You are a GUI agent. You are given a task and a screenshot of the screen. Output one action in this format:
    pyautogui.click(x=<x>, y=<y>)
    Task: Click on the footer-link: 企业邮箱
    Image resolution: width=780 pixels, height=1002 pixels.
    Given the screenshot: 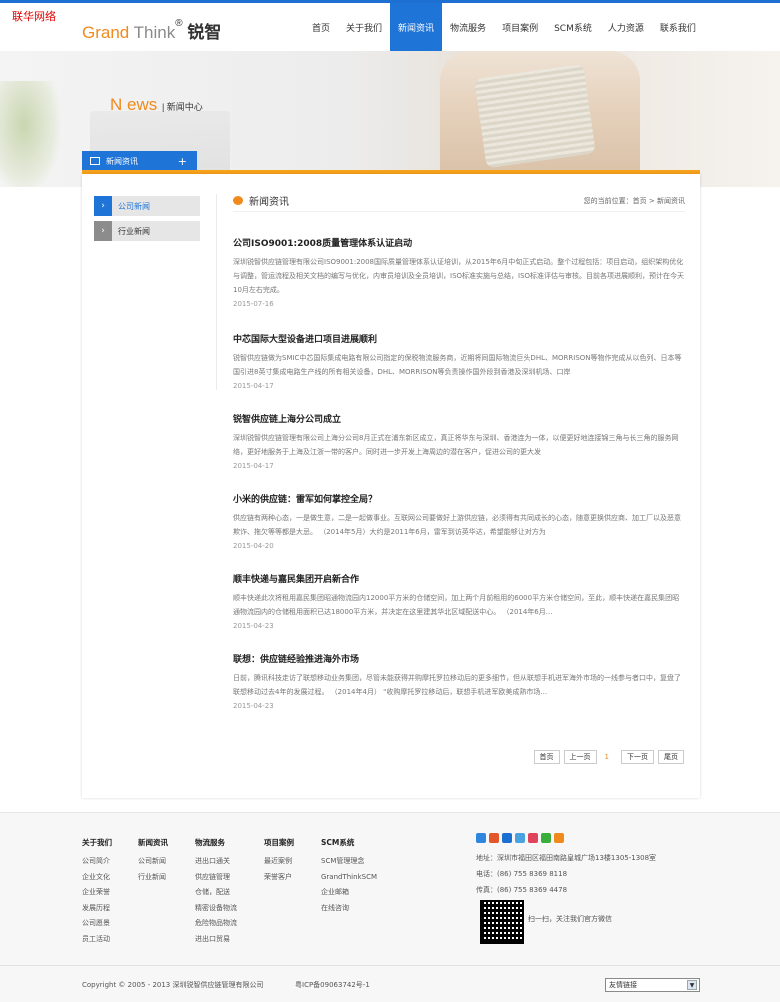 What is the action you would take?
    pyautogui.click(x=349, y=893)
    